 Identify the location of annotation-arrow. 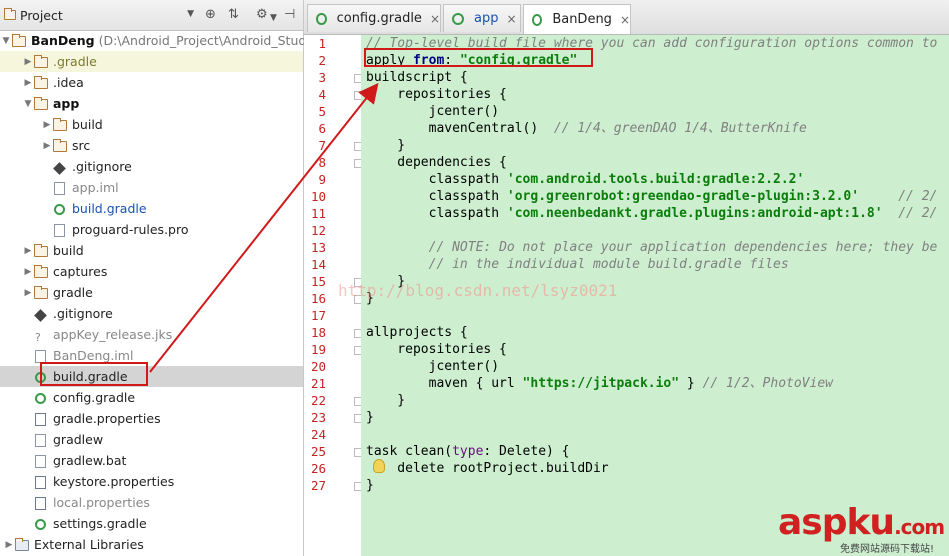
(264, 227).